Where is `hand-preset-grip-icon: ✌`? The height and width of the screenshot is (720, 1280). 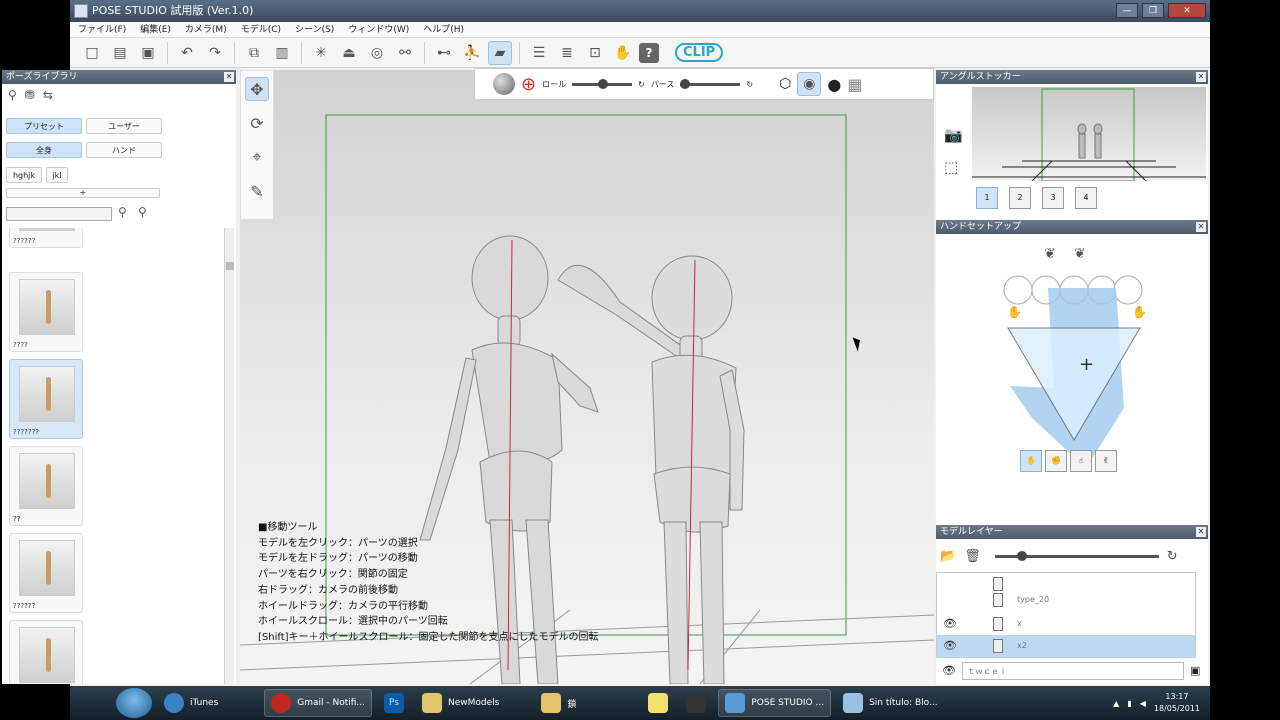
hand-preset-grip-icon: ✌ is located at coordinates (1106, 461).